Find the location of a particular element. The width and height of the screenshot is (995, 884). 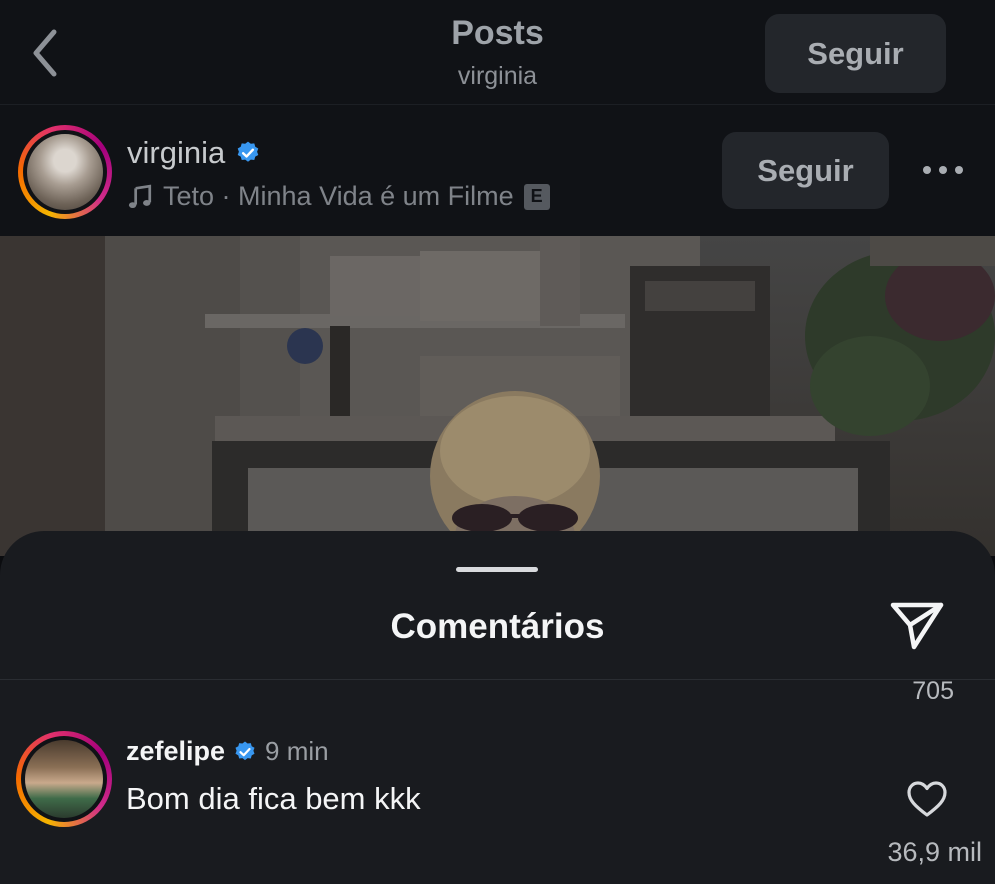

music-note-icon is located at coordinates (140, 196).